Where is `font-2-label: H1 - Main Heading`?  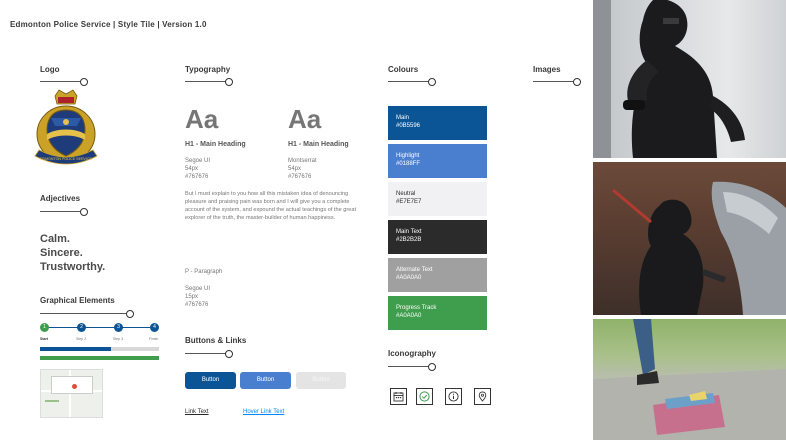
font-2-label: H1 - Main Heading is located at coordinates (318, 144).